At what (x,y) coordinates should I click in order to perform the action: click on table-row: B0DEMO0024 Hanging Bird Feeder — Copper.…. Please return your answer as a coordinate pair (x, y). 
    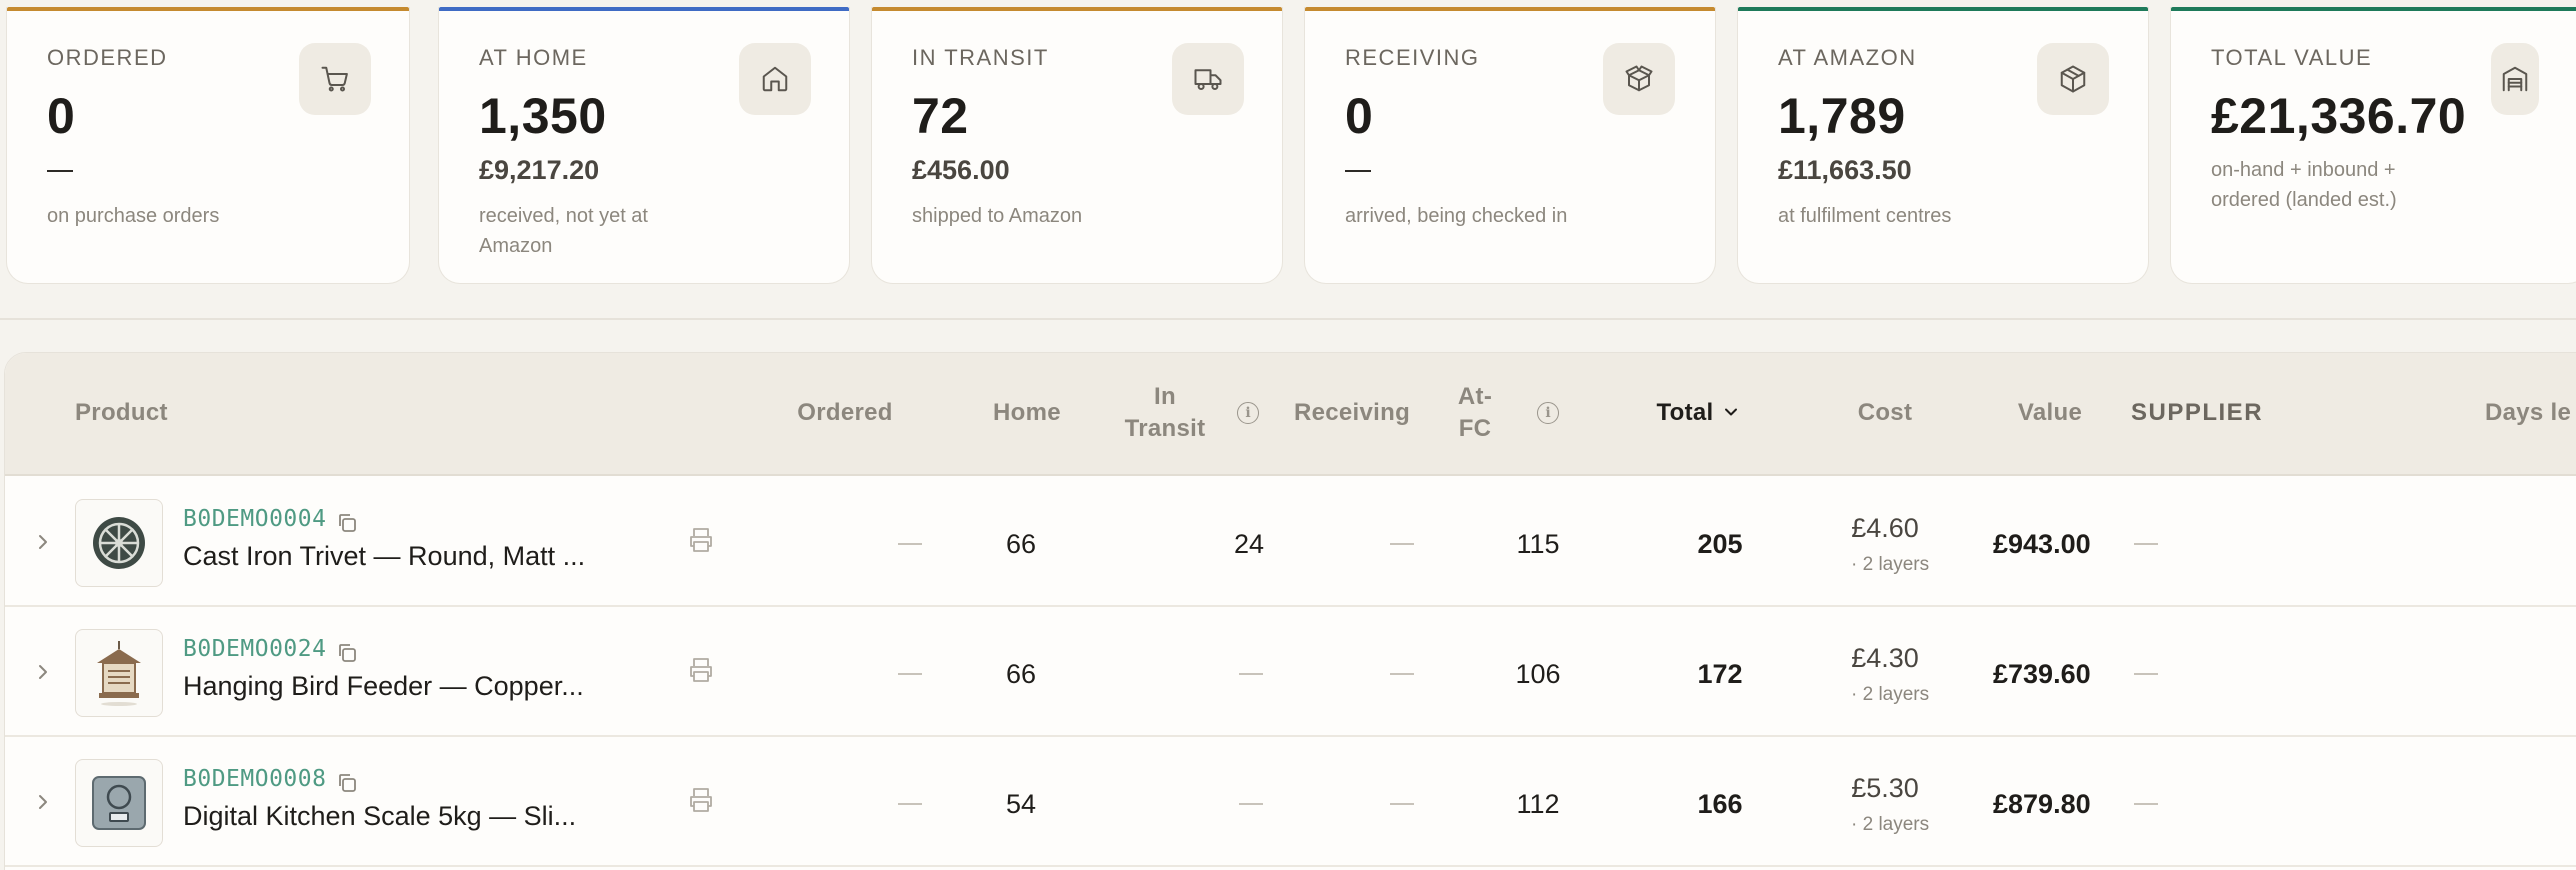
    Looking at the image, I should click on (1290, 672).